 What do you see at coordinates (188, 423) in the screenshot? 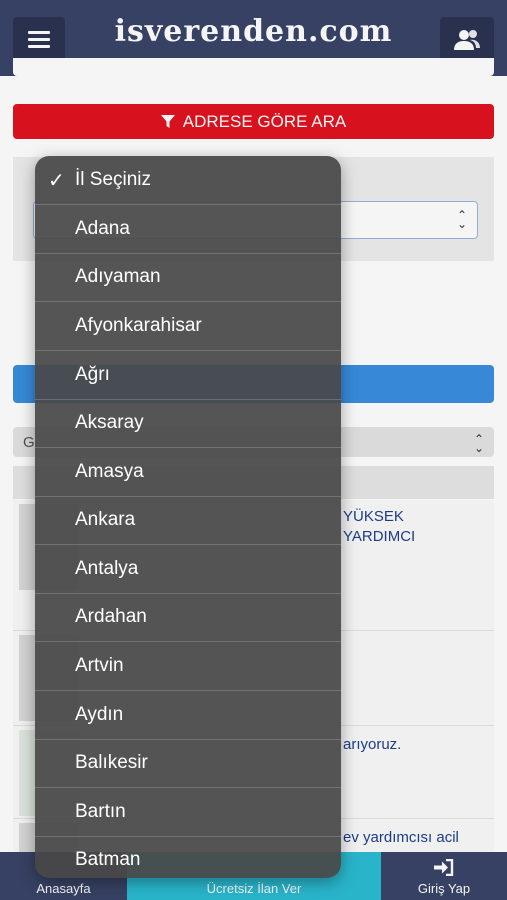
I see `dropdown-option: Aksaray` at bounding box center [188, 423].